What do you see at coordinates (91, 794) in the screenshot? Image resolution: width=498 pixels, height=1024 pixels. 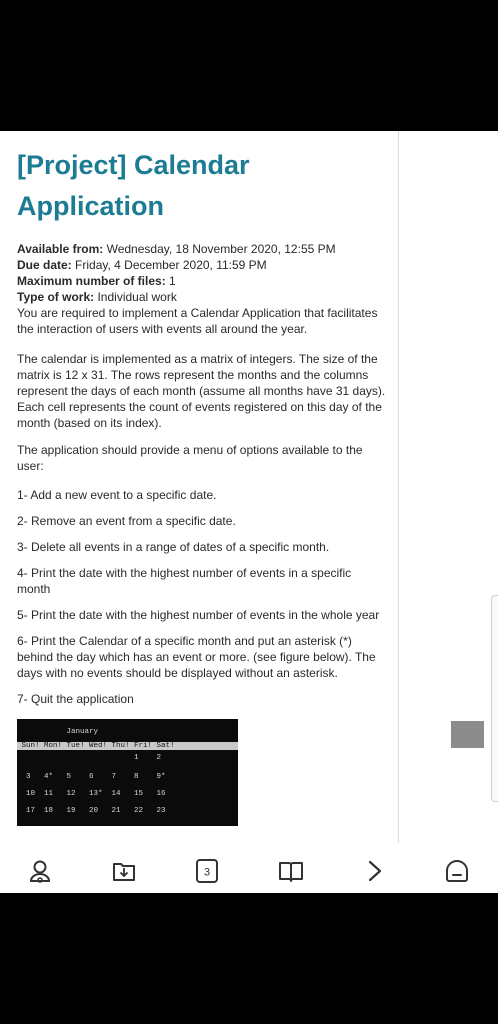 I see `terminal-line: 10 11 12 13* 14 15 16` at bounding box center [91, 794].